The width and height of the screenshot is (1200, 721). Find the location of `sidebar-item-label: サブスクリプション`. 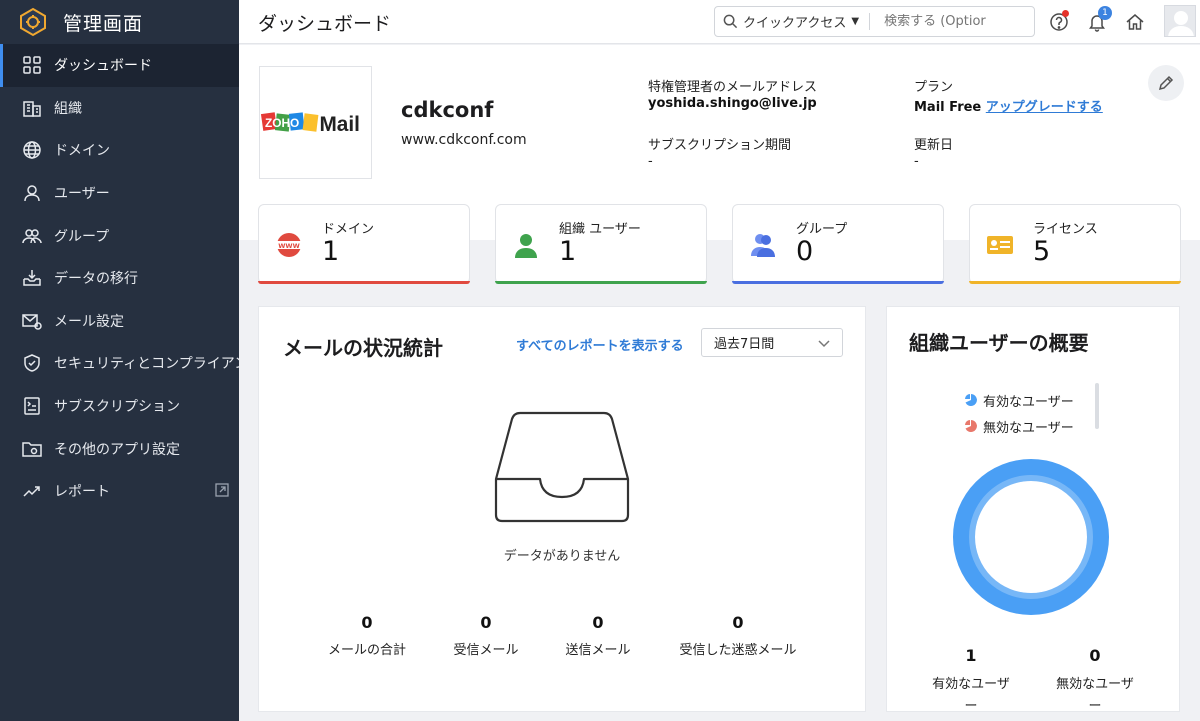

sidebar-item-label: サブスクリプション is located at coordinates (117, 407).